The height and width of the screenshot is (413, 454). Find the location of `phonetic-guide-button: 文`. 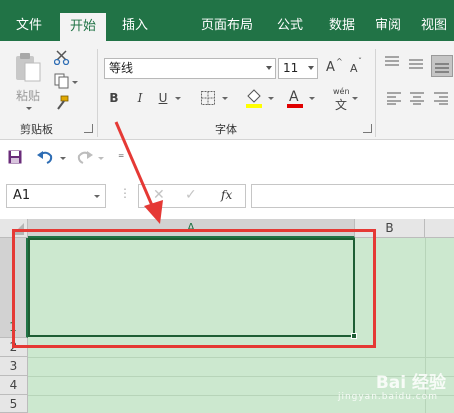

phonetic-guide-button: 文 is located at coordinates (341, 104).